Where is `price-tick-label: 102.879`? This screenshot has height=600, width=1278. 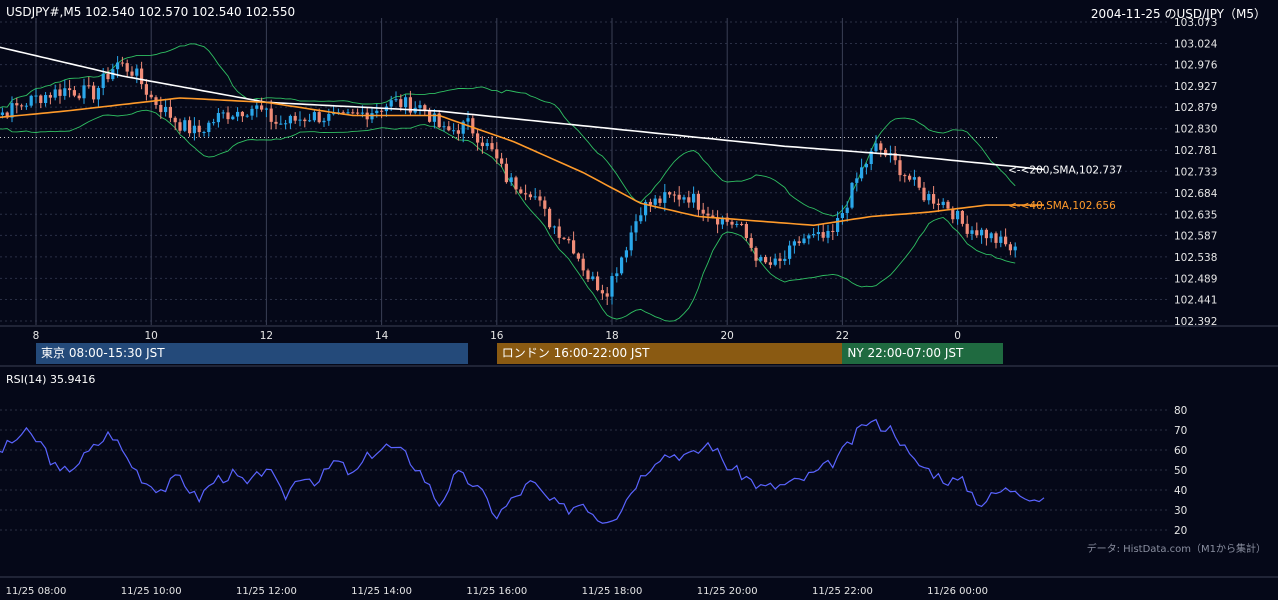 price-tick-label: 102.879 is located at coordinates (1195, 108).